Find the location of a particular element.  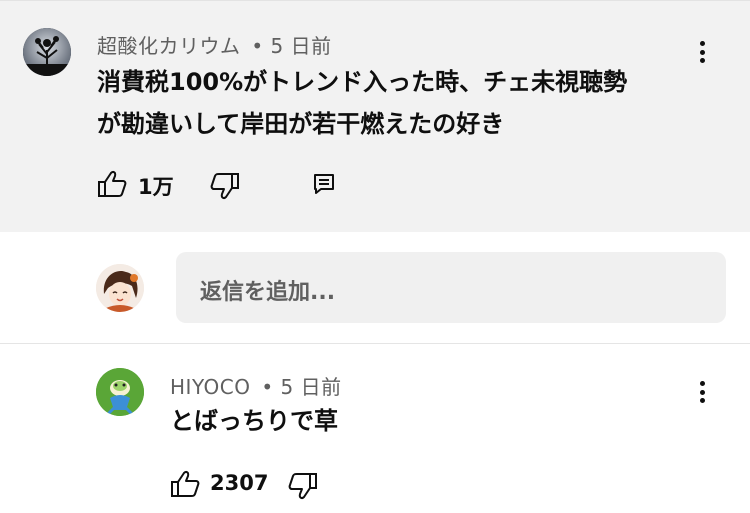

comment-meta: 超酸化カリウム • 5 日前 is located at coordinates (214, 44).